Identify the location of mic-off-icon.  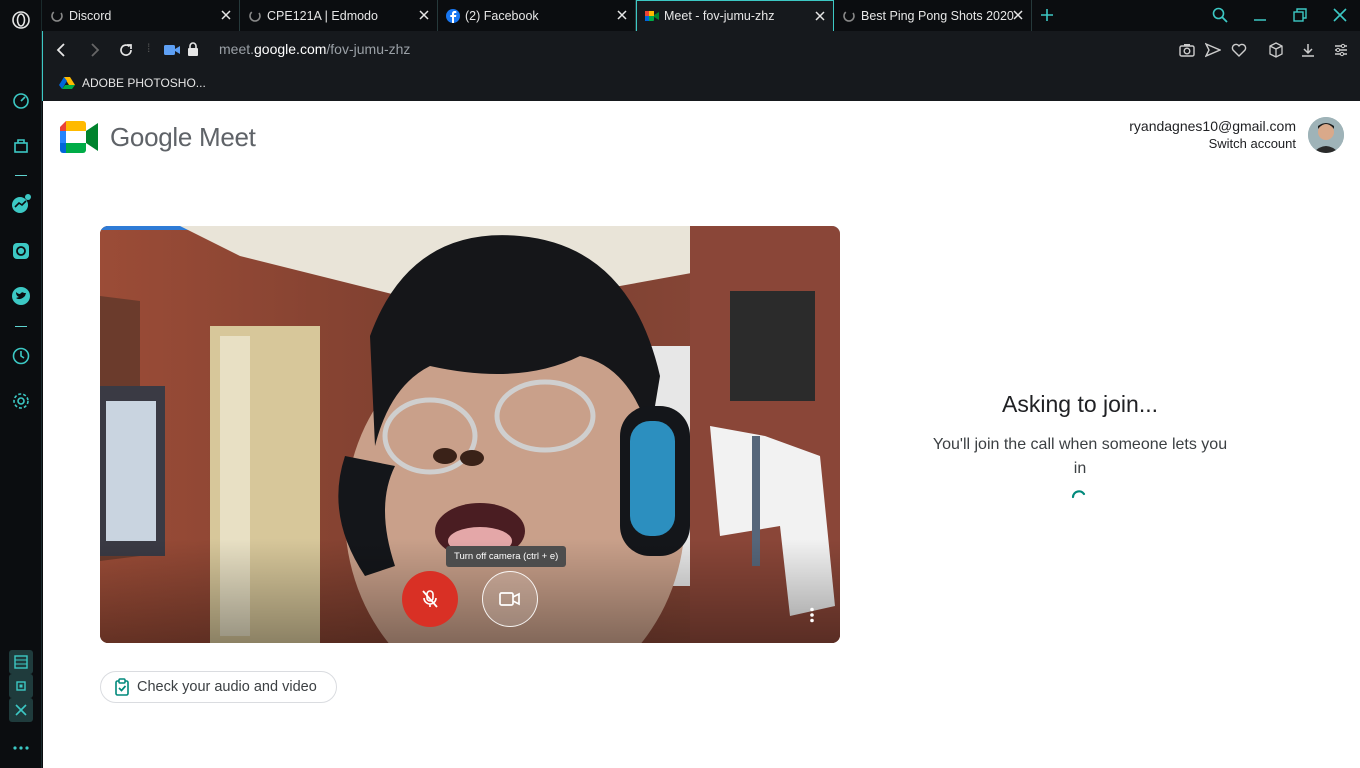
(430, 599).